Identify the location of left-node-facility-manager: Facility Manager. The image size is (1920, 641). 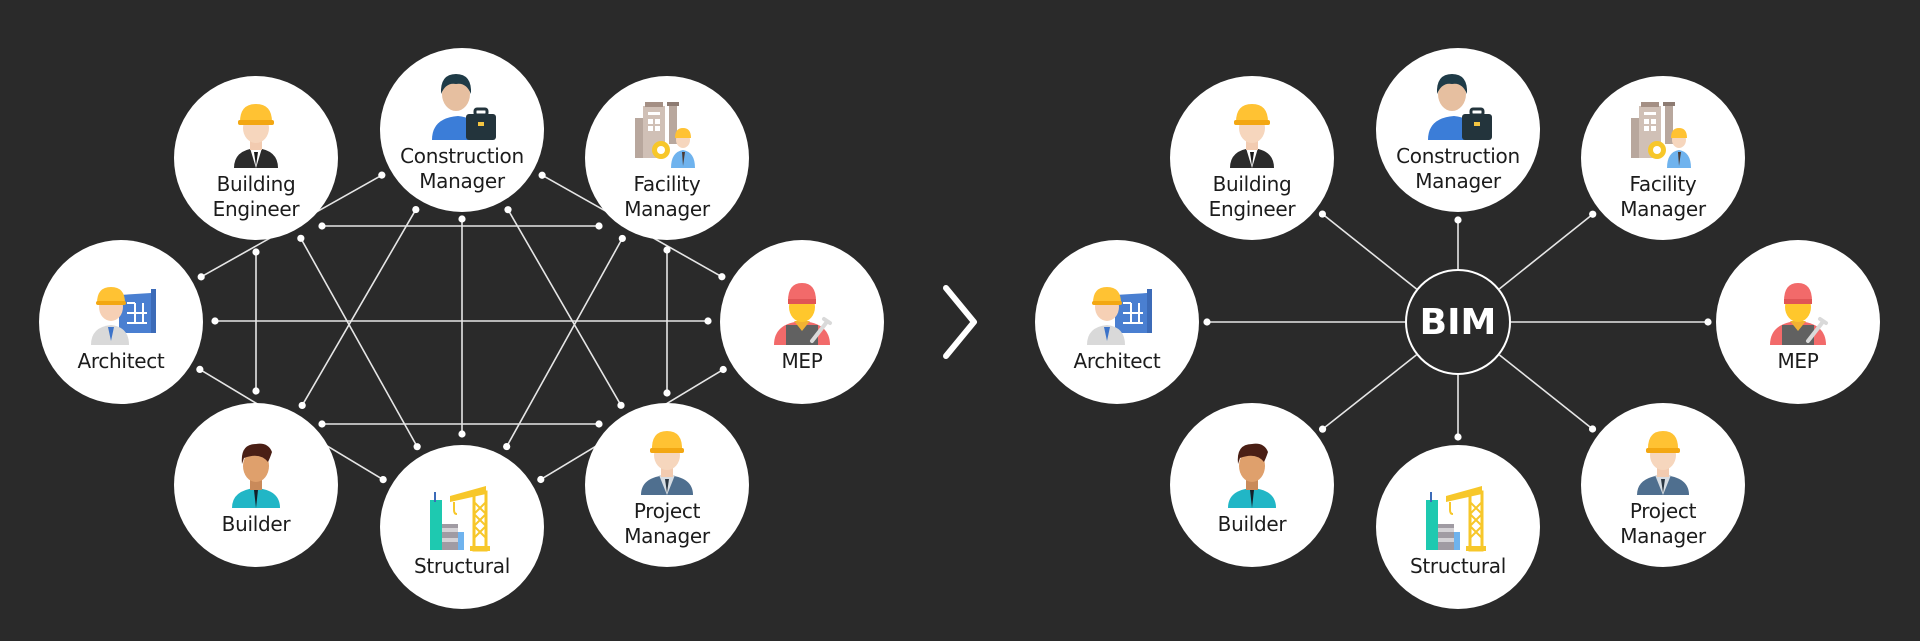
(667, 158).